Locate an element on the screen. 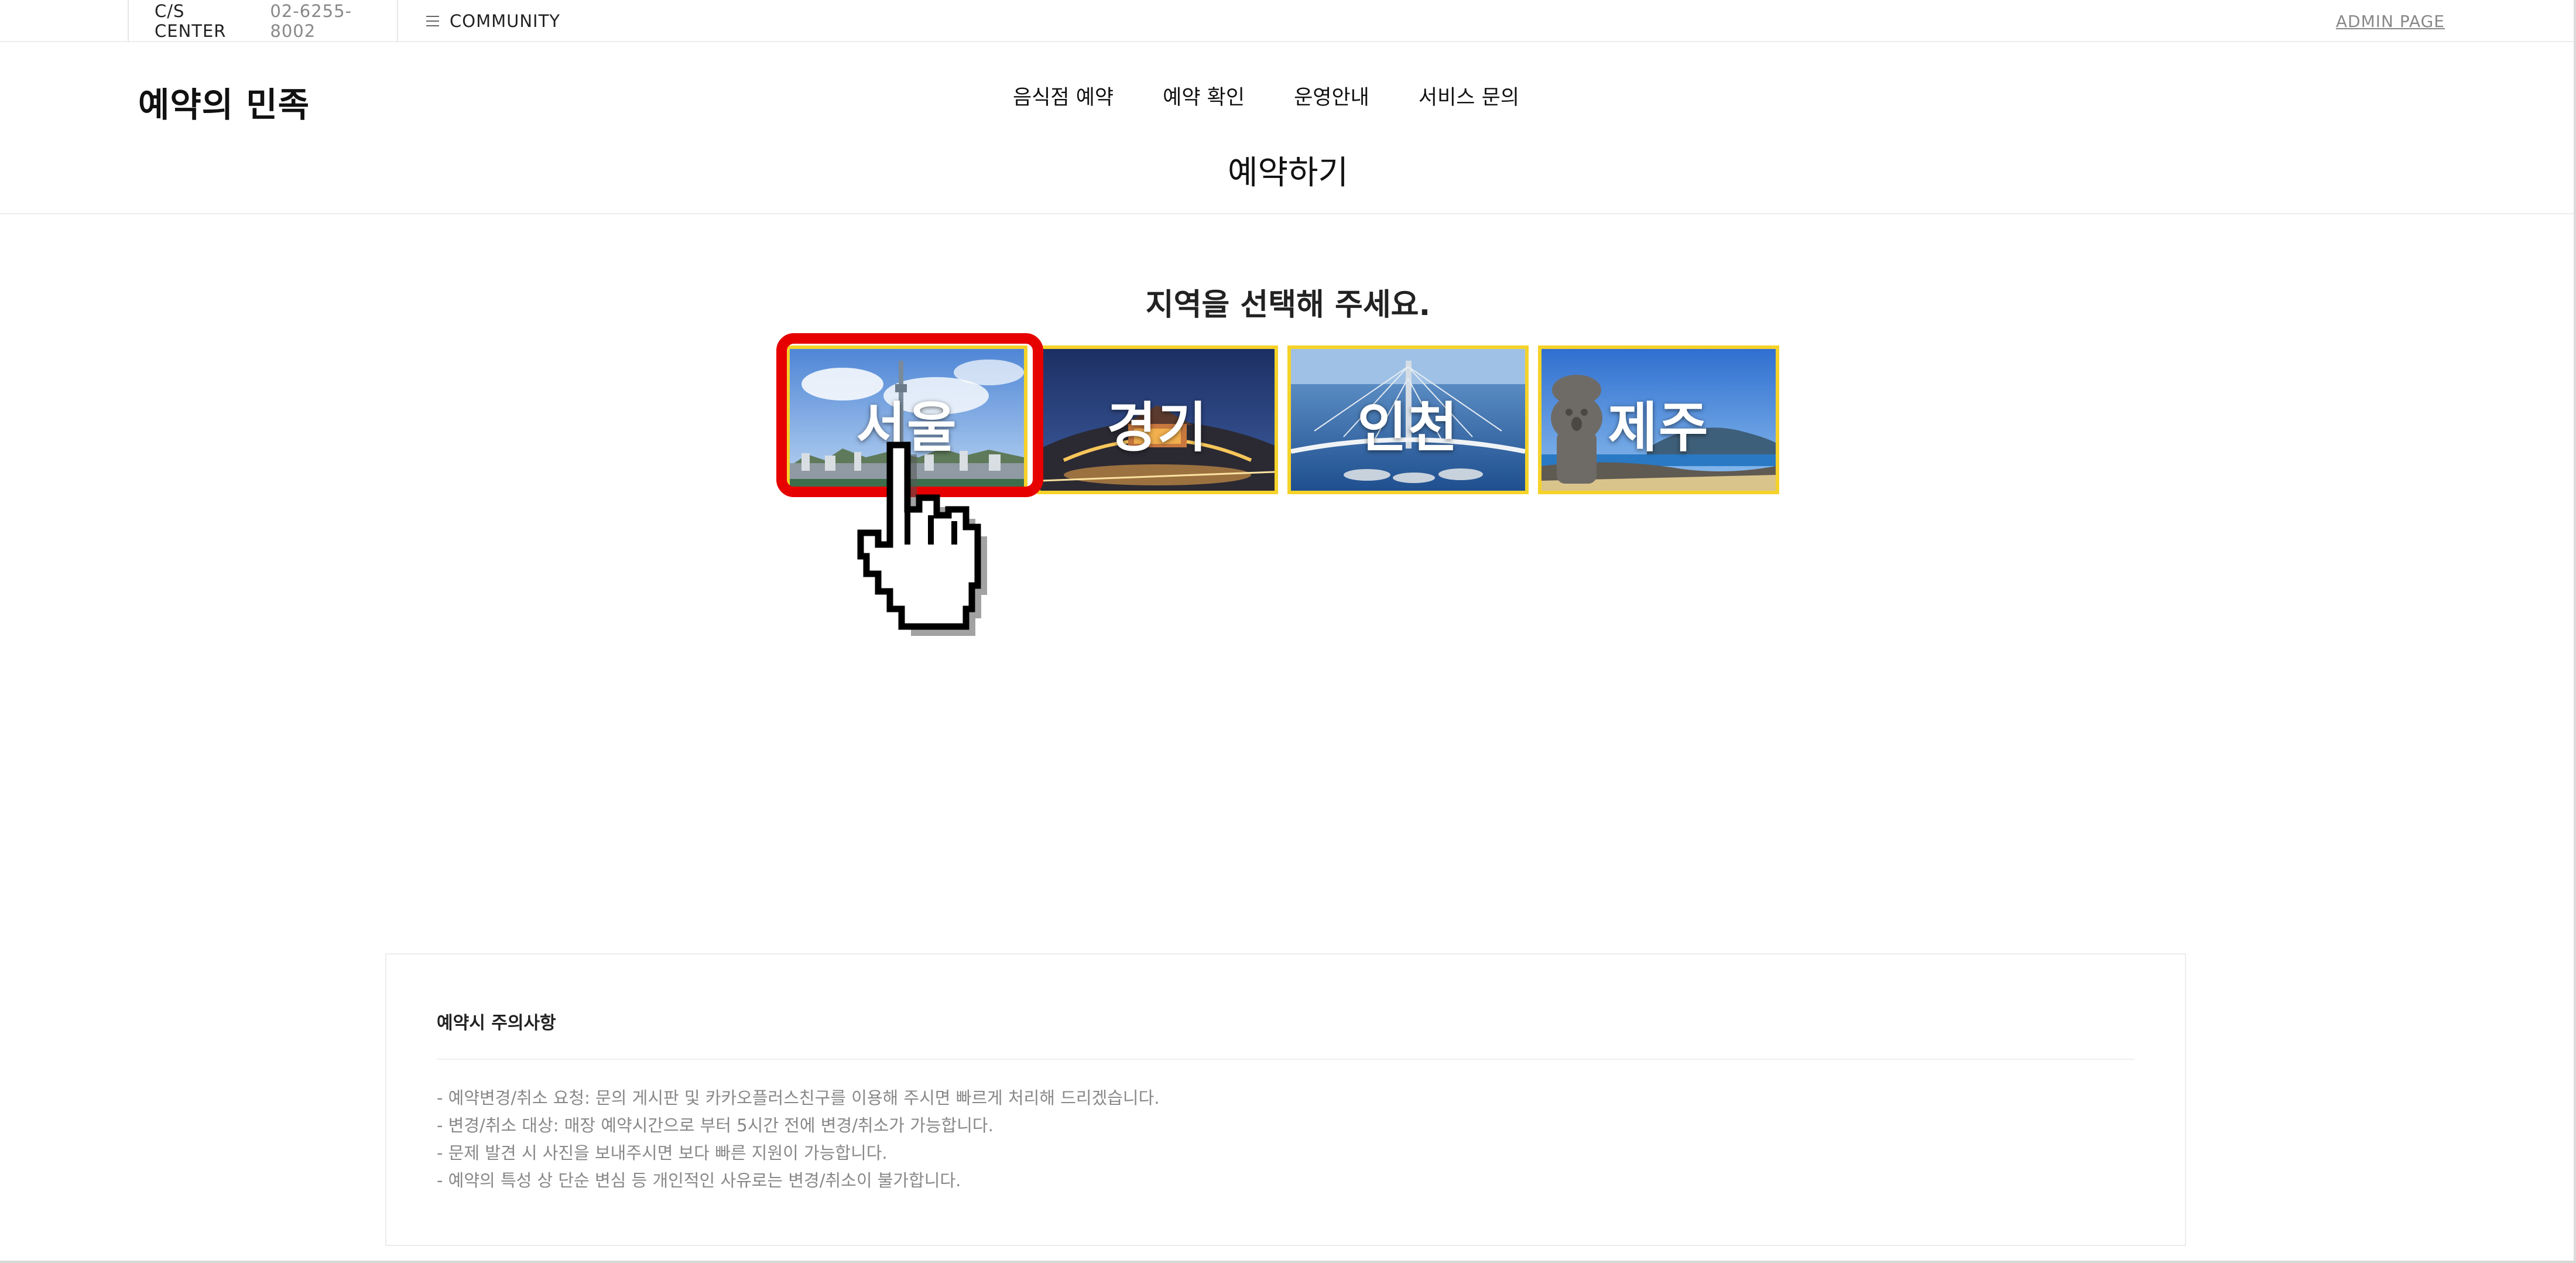 This screenshot has height=1263, width=2576. page-title: 예약하기 is located at coordinates (1288, 173).